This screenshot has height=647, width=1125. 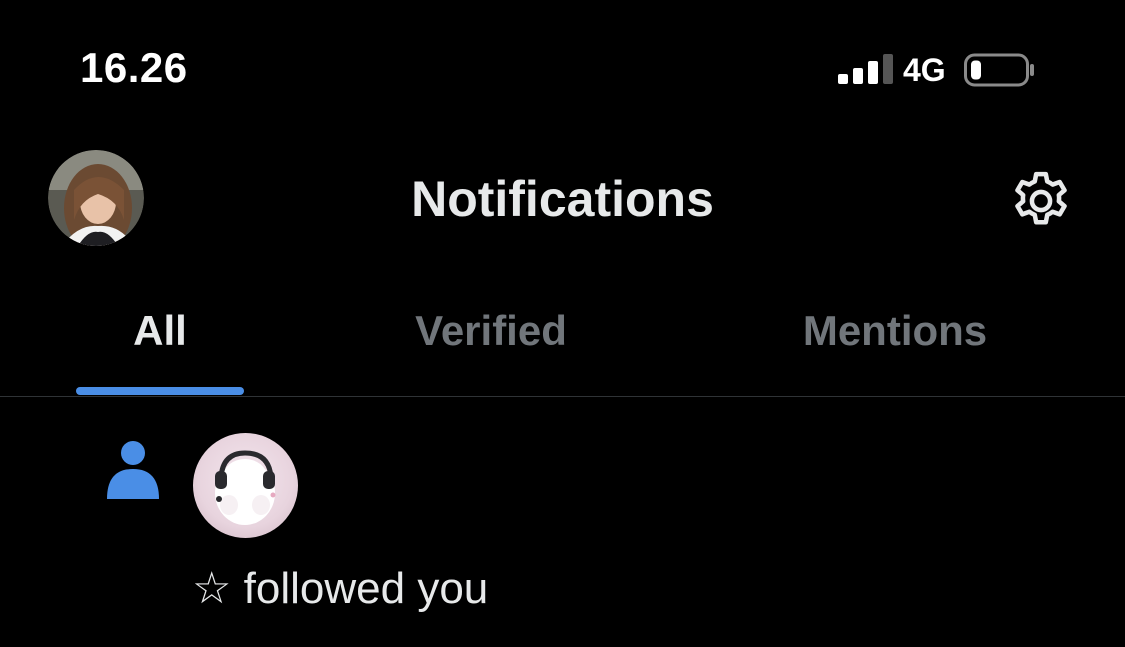 I want to click on follower-avatar-image, so click(x=245, y=487).